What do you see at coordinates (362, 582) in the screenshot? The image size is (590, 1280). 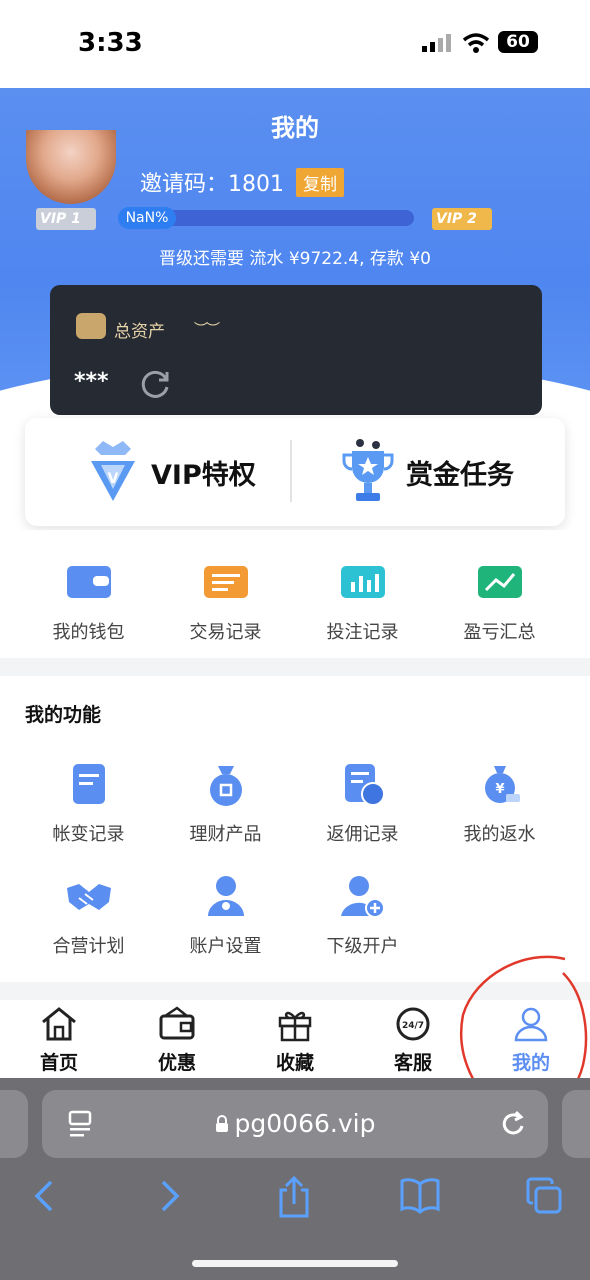 I see `bet-record-icon` at bounding box center [362, 582].